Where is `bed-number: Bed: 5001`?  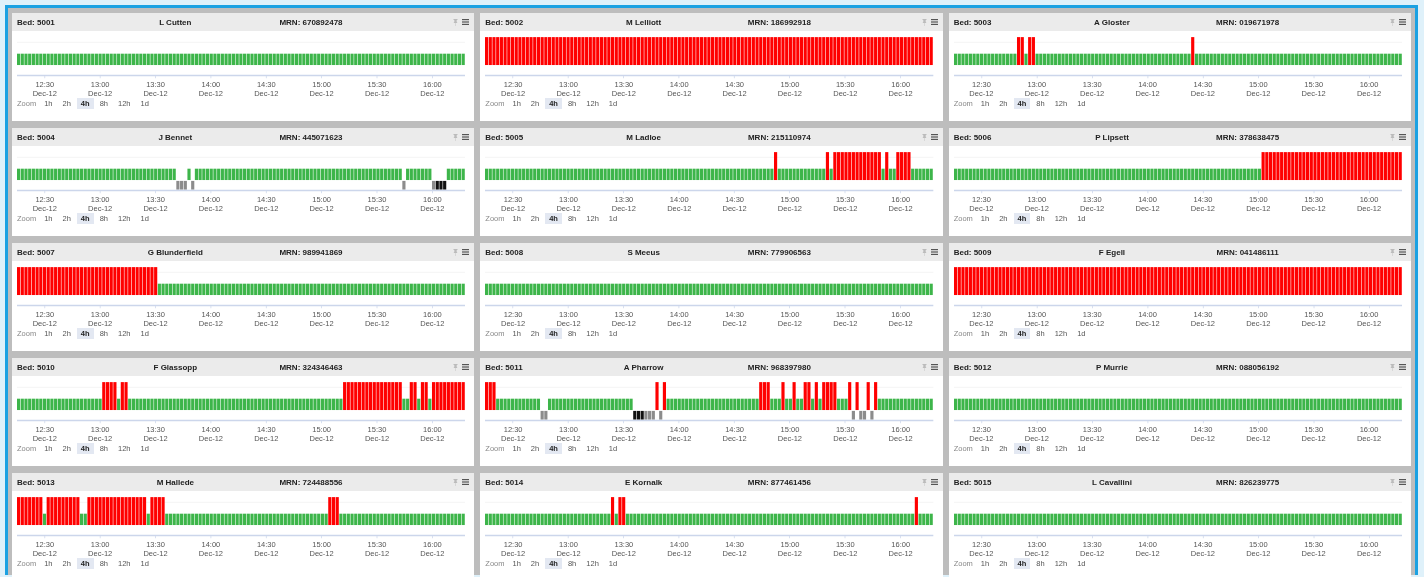
bed-number: Bed: 5001 is located at coordinates (36, 22).